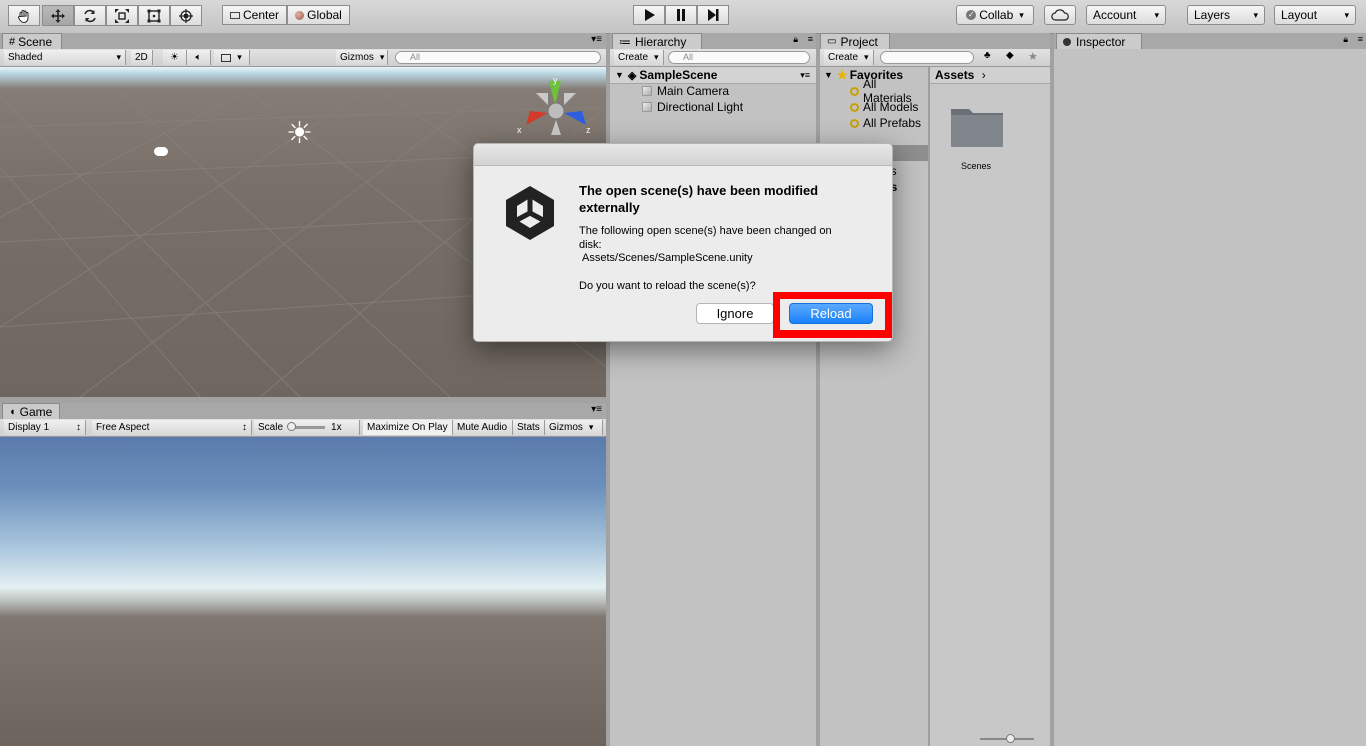  What do you see at coordinates (292, 426) in the screenshot?
I see `scale-slider-thumb` at bounding box center [292, 426].